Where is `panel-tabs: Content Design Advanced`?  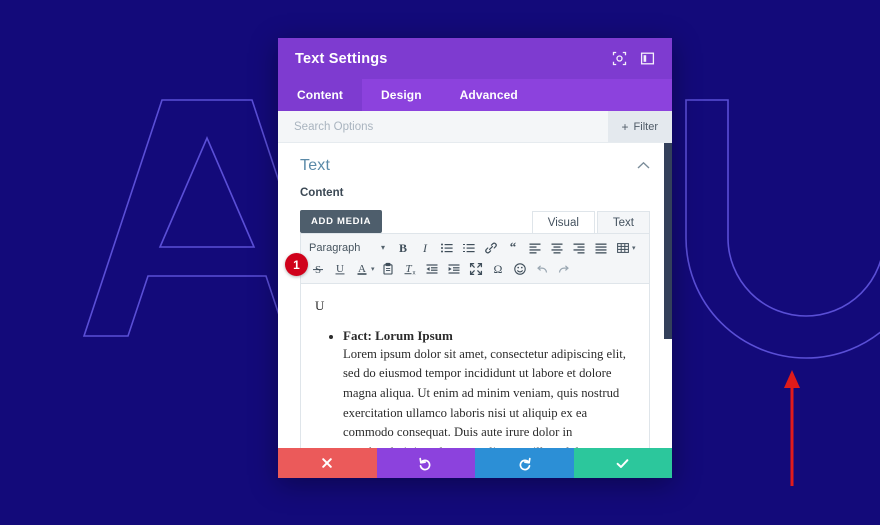
panel-tabs: Content Design Advanced is located at coordinates (475, 95).